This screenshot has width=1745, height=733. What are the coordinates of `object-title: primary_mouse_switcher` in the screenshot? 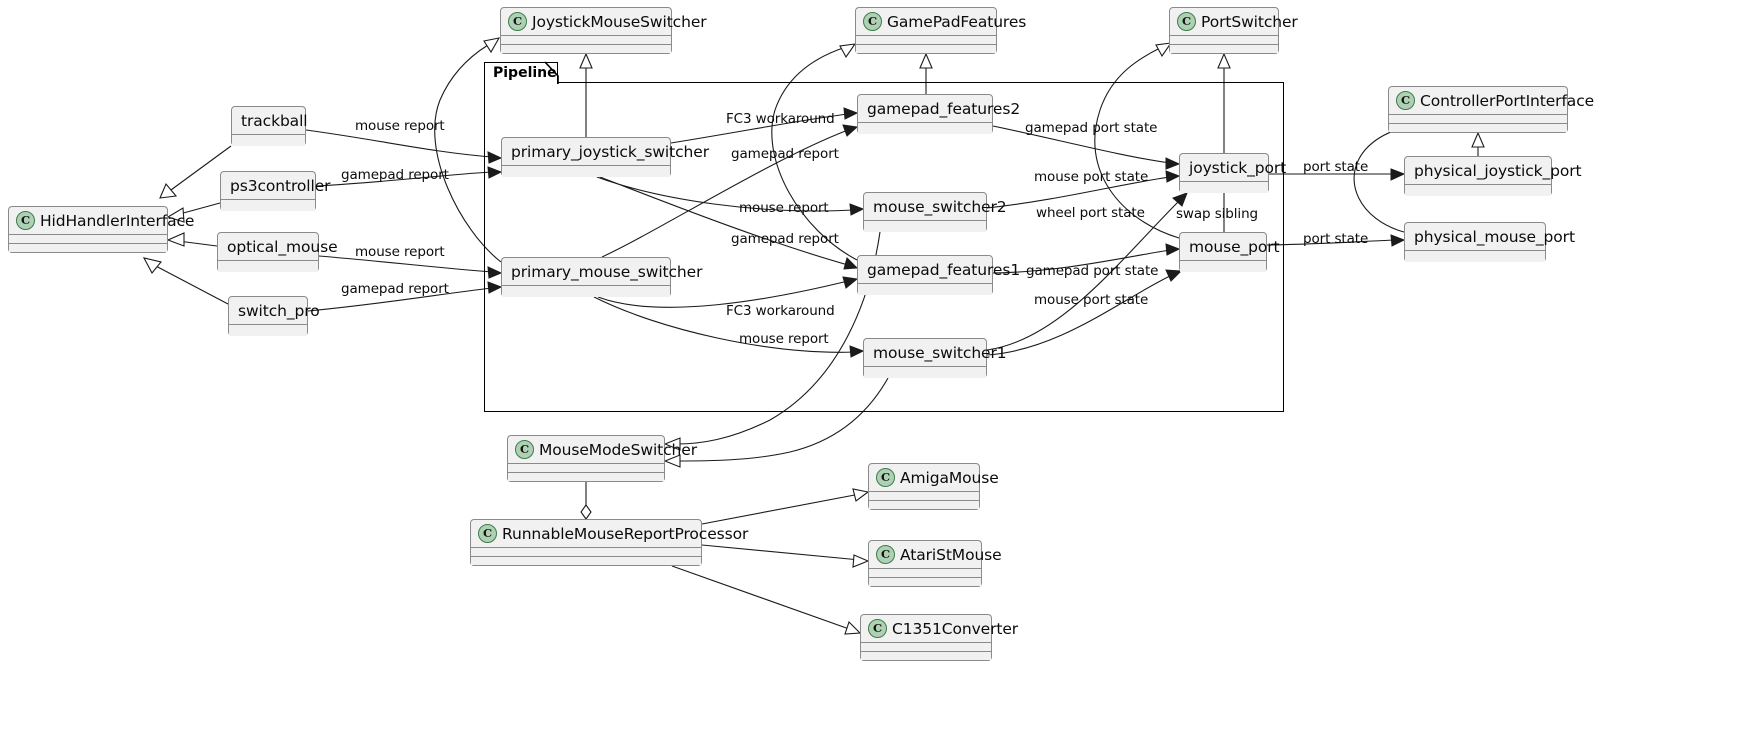 It's located at (602, 271).